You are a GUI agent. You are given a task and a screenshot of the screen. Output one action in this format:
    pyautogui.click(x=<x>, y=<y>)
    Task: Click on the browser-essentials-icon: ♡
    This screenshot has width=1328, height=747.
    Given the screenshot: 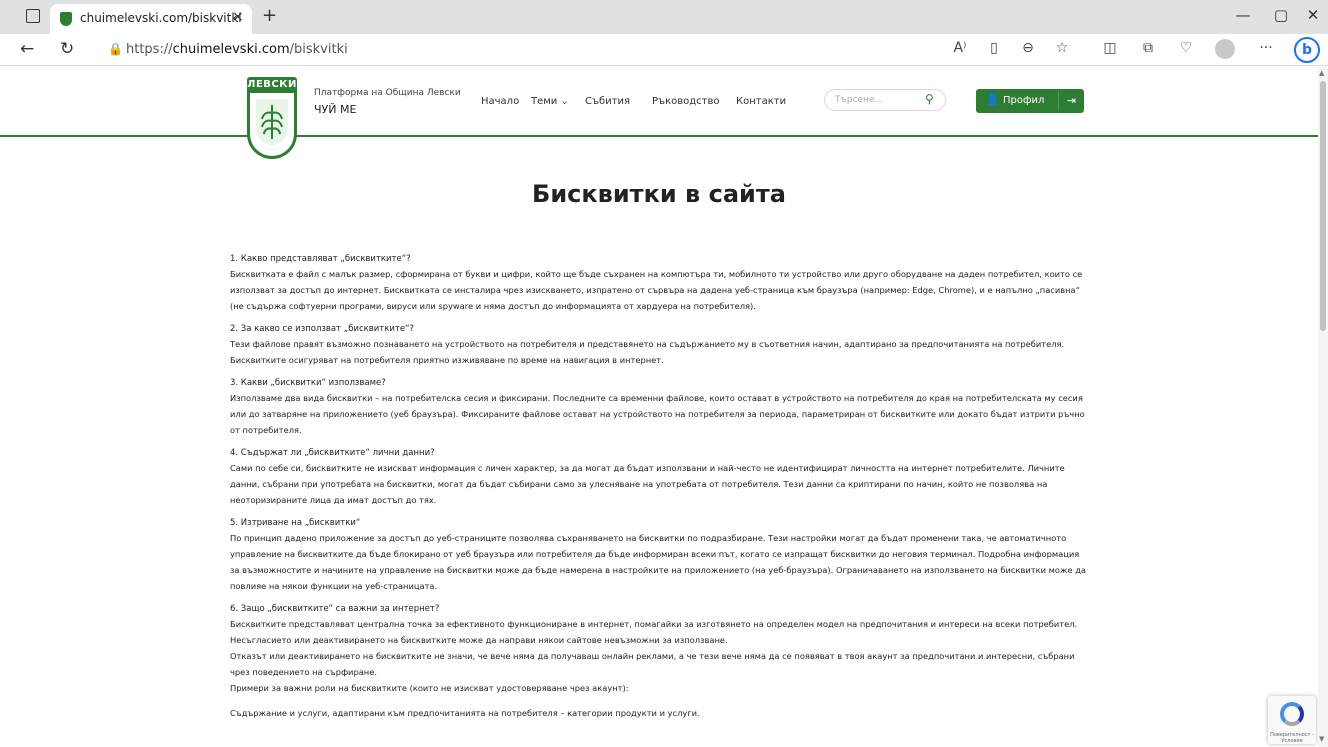 What is the action you would take?
    pyautogui.click(x=1186, y=48)
    